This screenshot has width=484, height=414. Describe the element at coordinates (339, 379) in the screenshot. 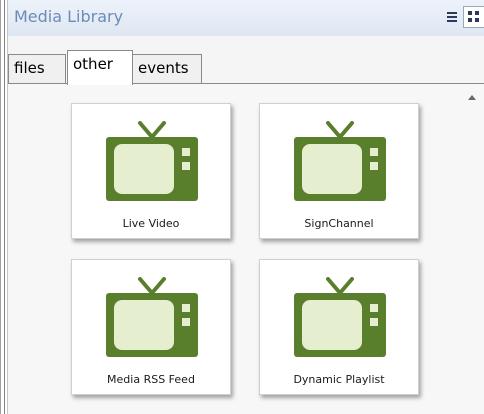

I see `media-item-label: Dynamic Playlist` at that location.